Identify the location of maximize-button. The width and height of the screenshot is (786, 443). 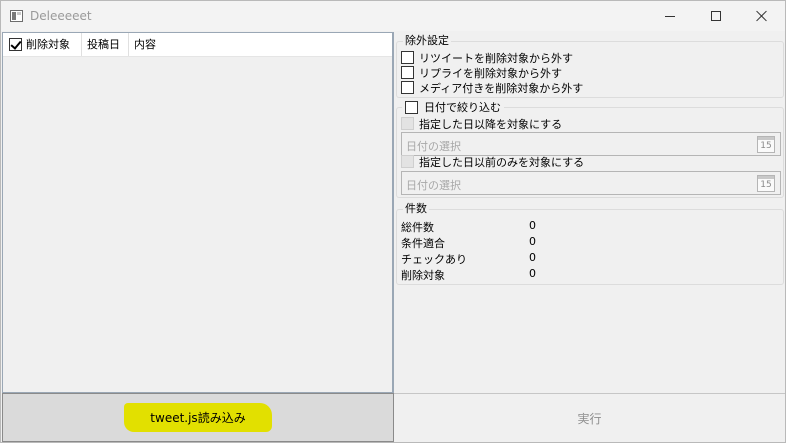
(716, 16).